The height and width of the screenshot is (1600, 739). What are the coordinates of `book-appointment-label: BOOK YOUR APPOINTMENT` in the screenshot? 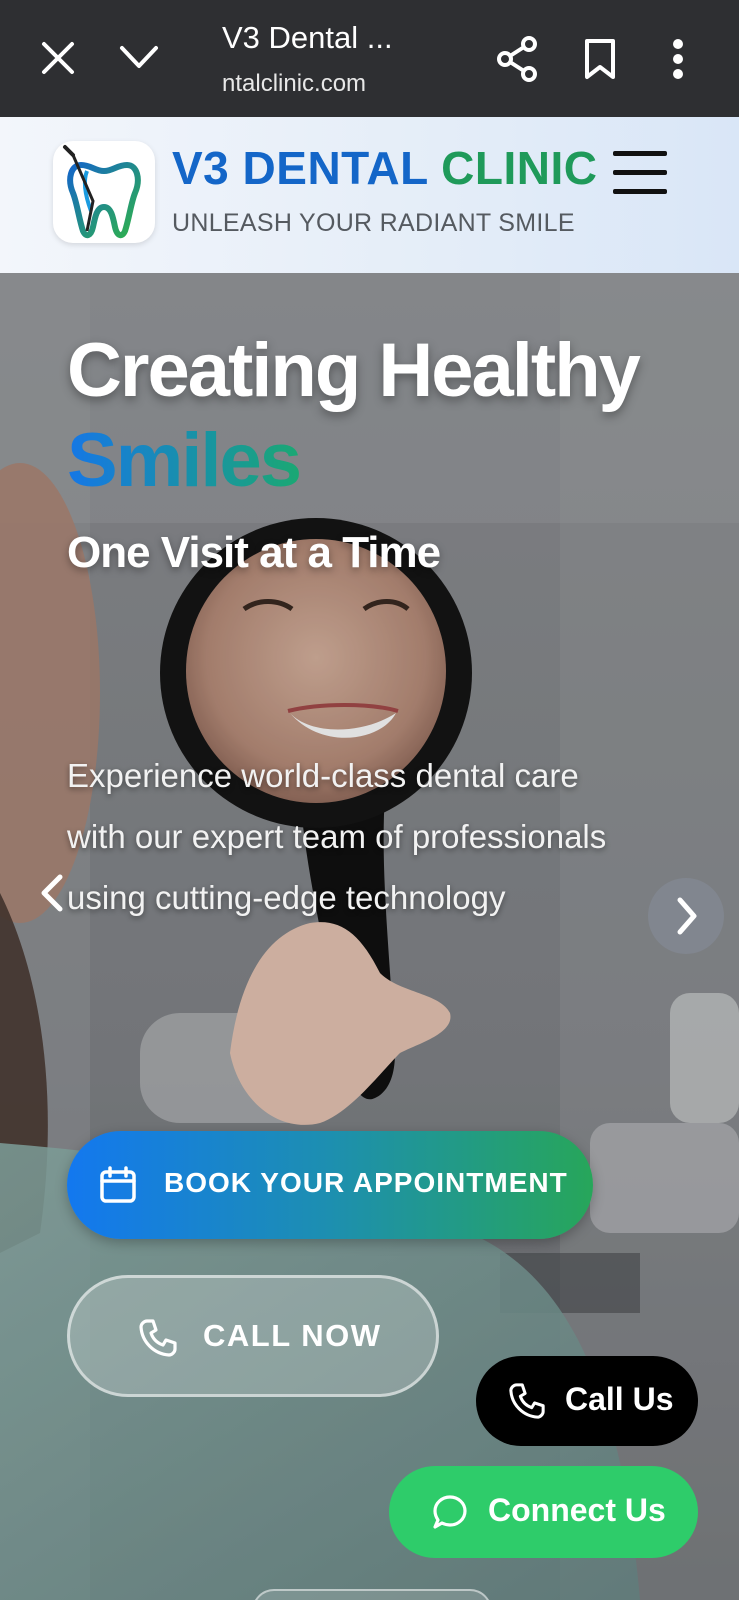 It's located at (366, 1182).